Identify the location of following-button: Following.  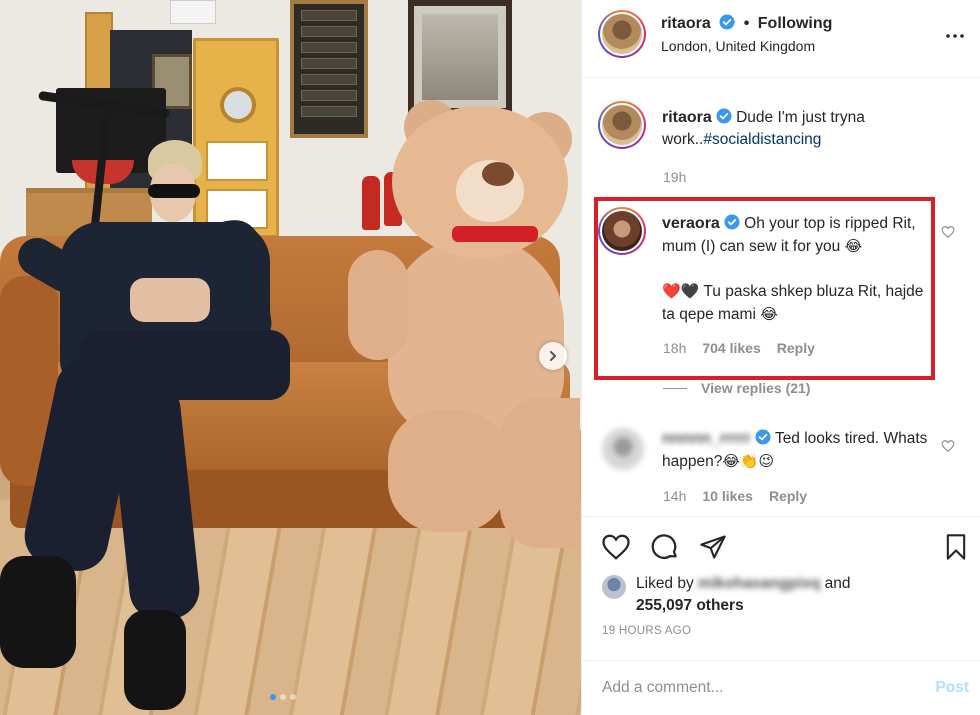
(795, 23).